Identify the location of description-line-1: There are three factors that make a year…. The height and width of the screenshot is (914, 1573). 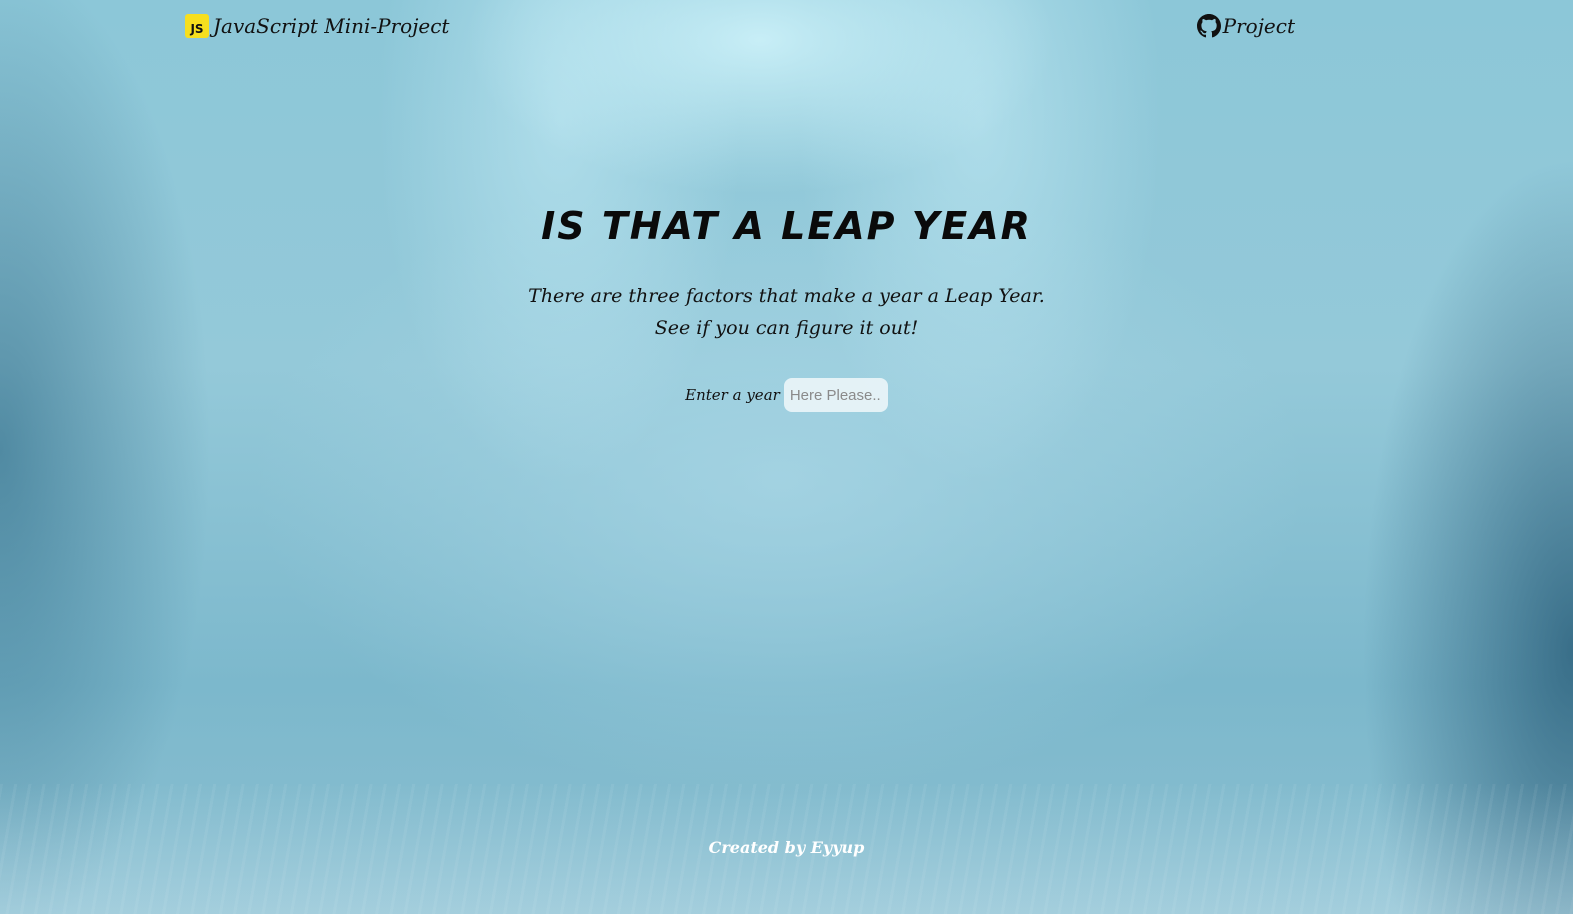
(786, 296).